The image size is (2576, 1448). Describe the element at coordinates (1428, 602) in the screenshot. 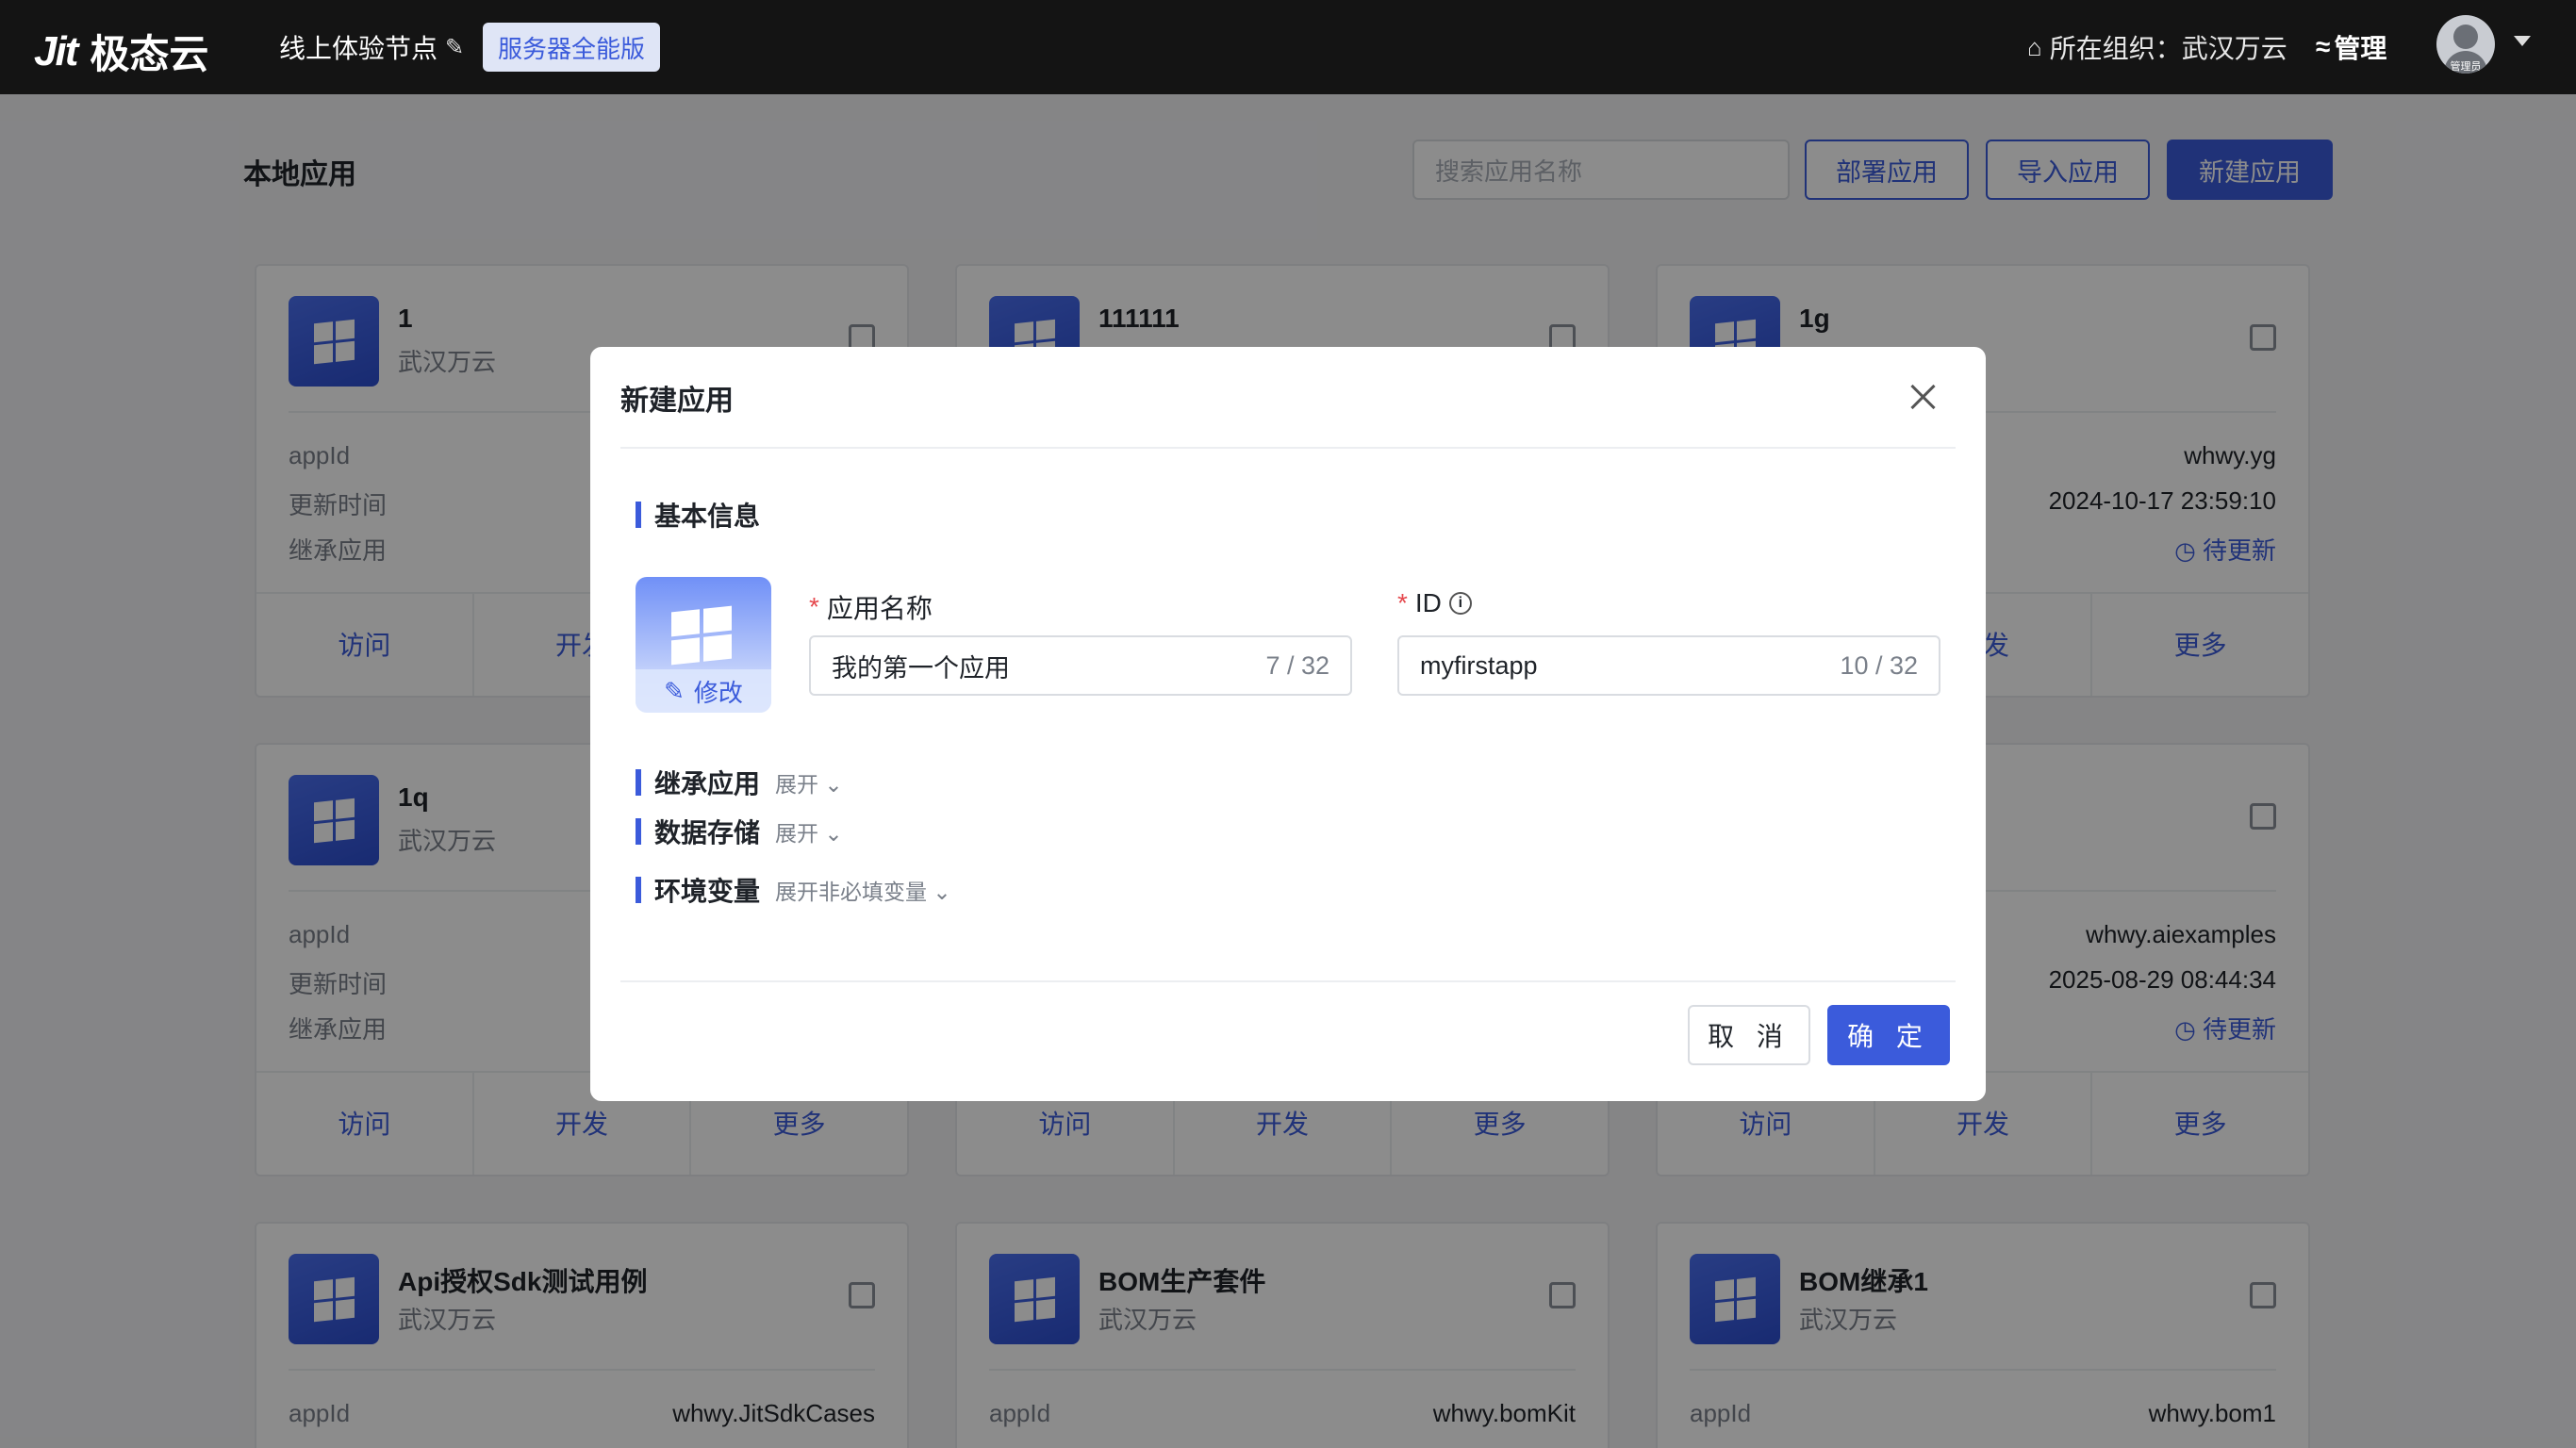

I see `app-id-label-text: ID` at that location.